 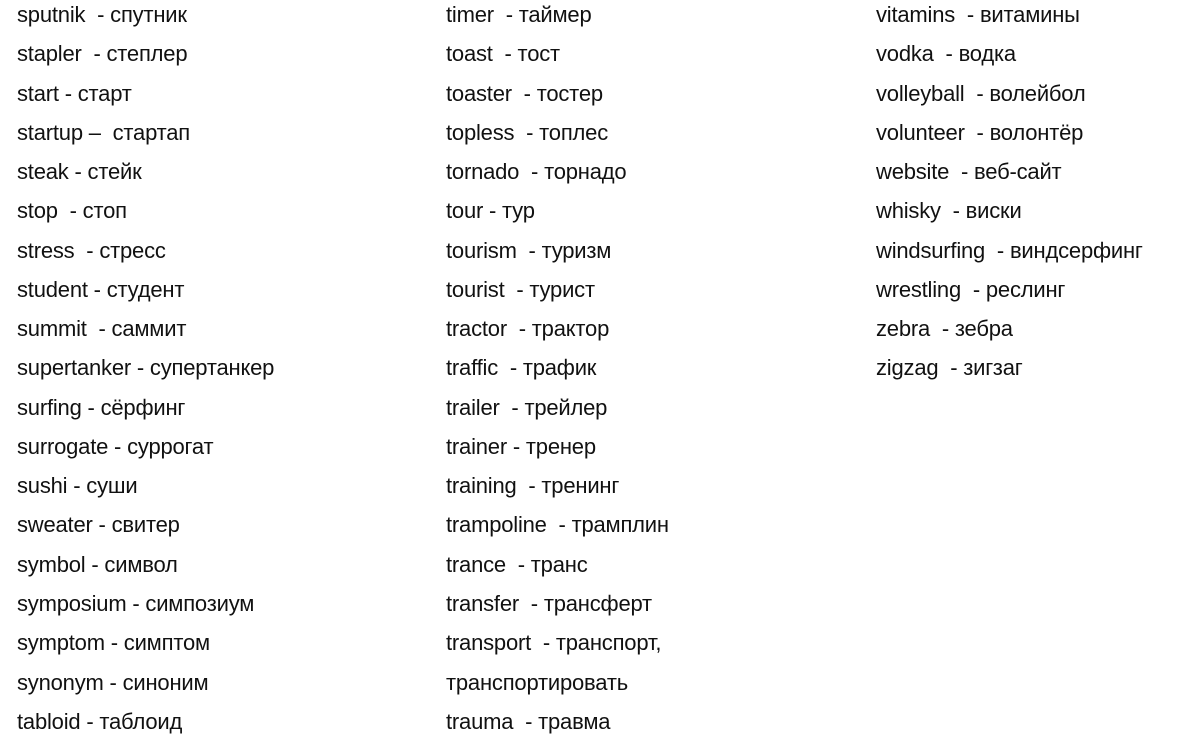 I want to click on word-translation-entry: stop - стоп, so click(x=72, y=211).